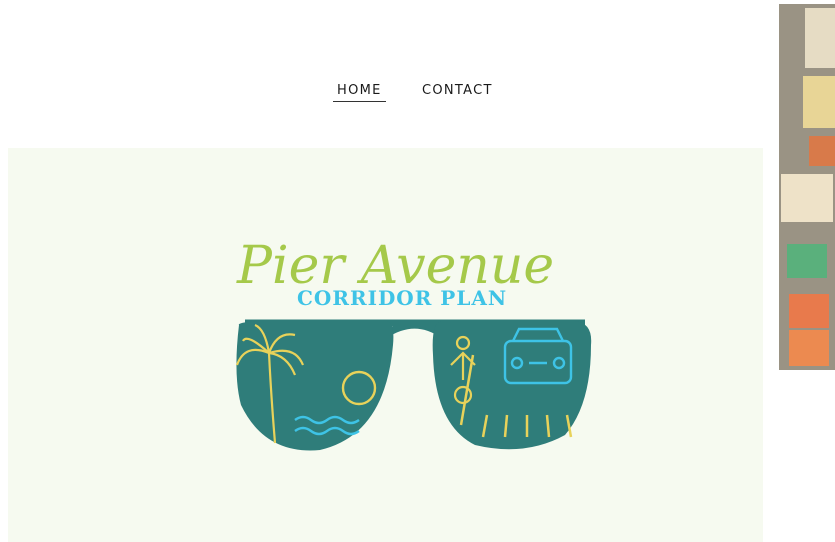 The width and height of the screenshot is (835, 542). I want to click on logo-subtitle: CORRIDOR PLAN, so click(402, 298).